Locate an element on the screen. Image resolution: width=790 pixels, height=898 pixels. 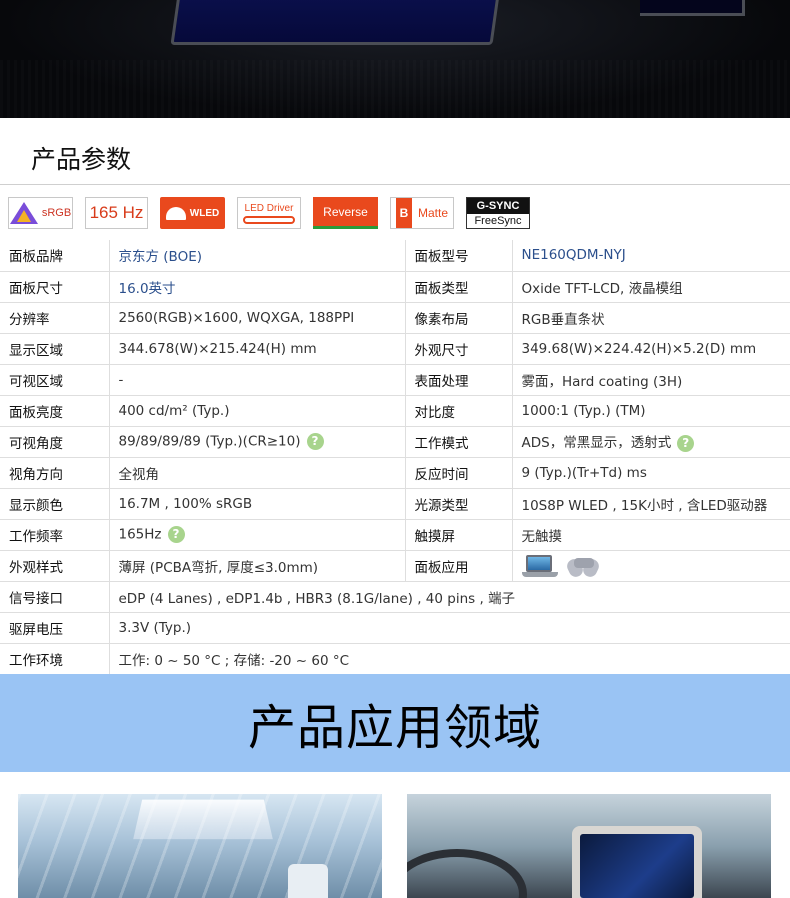
spec-label: 像素布局 is located at coordinates (458, 318).